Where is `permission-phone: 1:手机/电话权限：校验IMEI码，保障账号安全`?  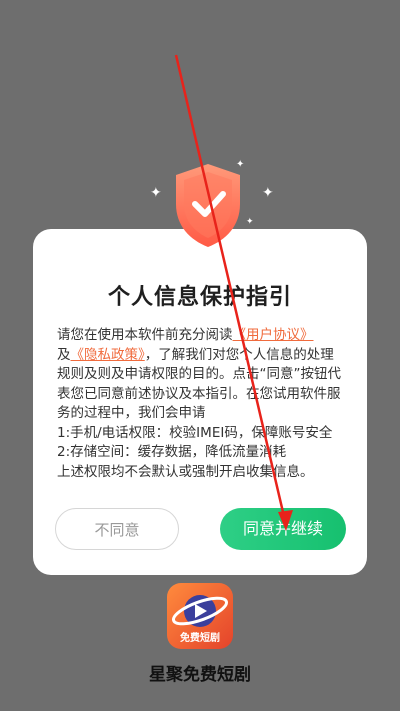 permission-phone: 1:手机/电话权限：校验IMEI码，保障账号安全 is located at coordinates (195, 432).